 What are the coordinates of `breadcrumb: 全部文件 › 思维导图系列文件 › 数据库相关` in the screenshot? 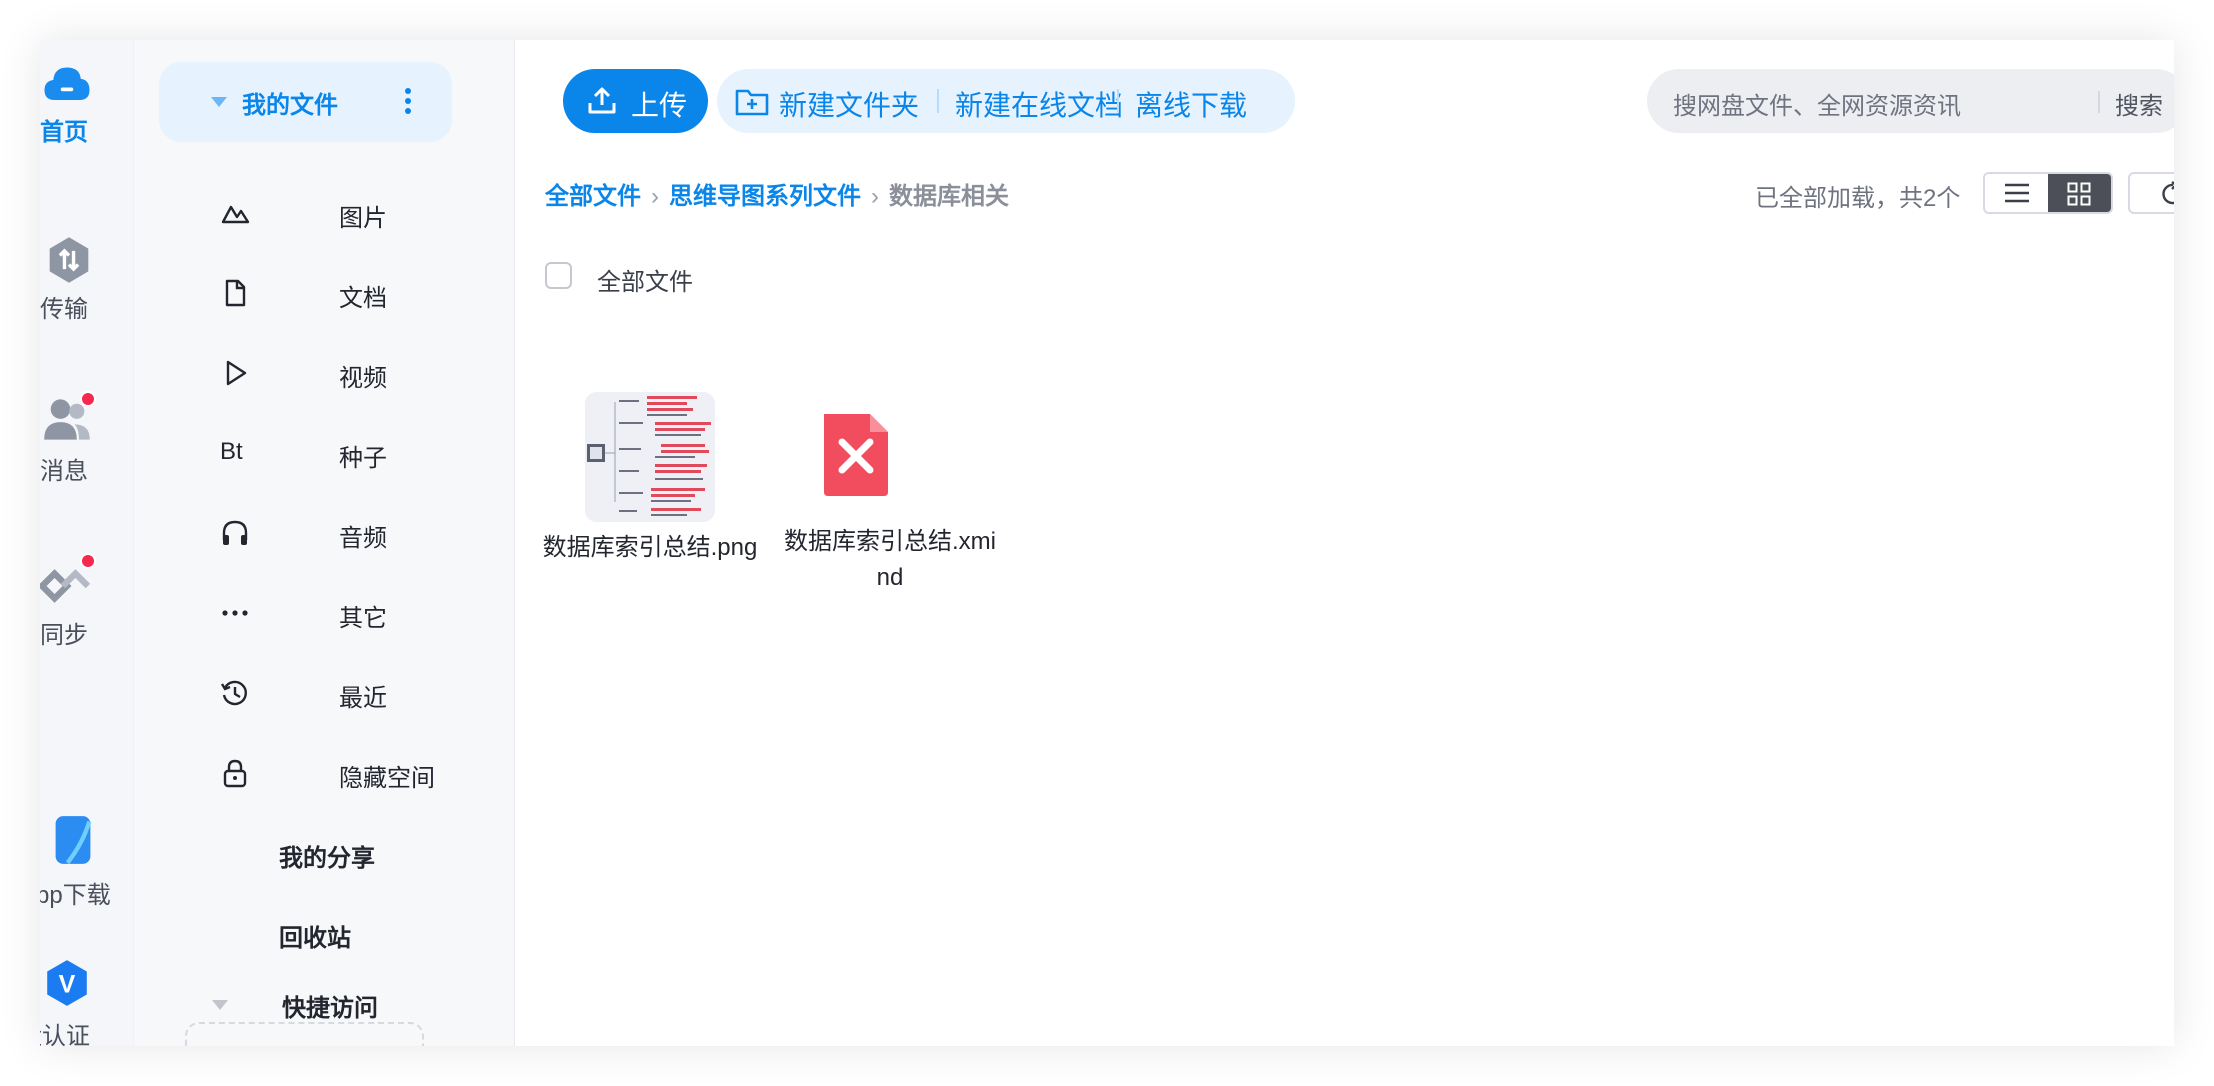 It's located at (777, 193).